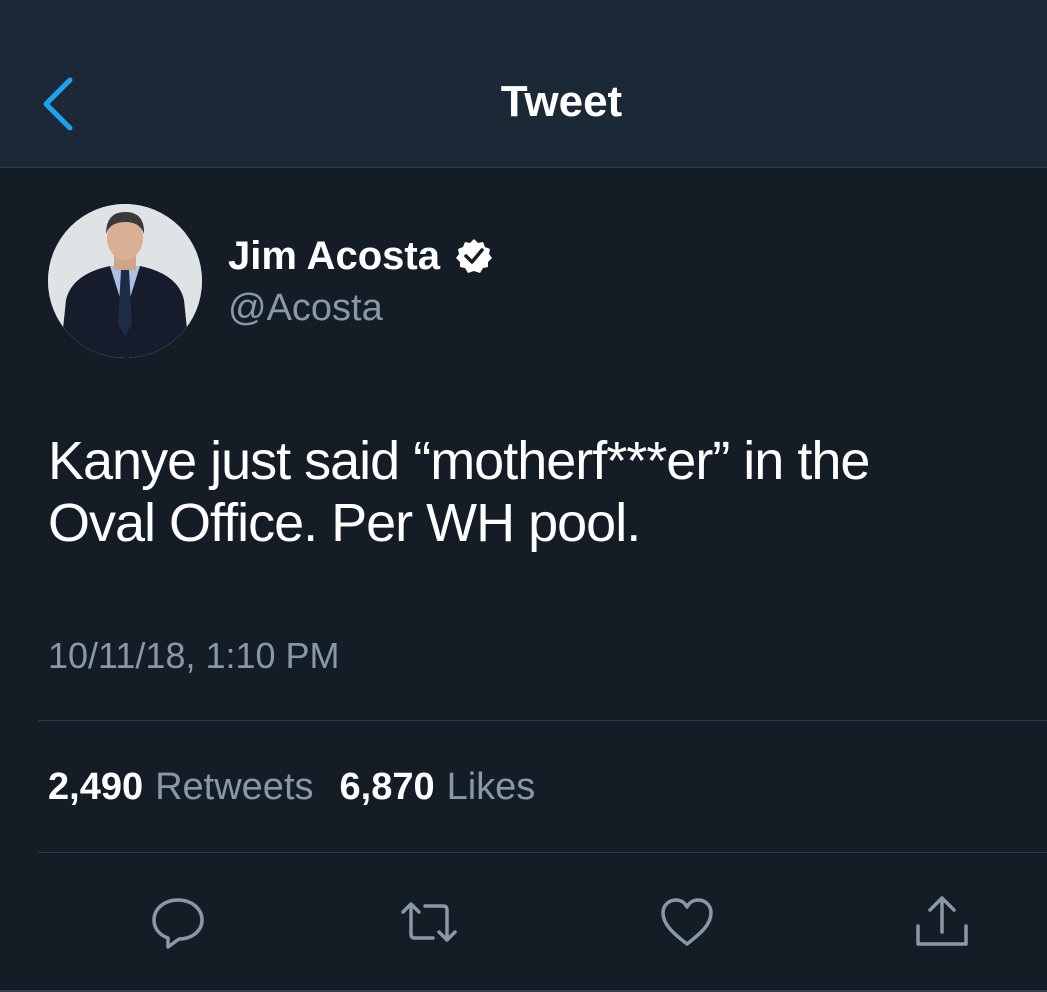  I want to click on likes-label: Likes, so click(491, 787).